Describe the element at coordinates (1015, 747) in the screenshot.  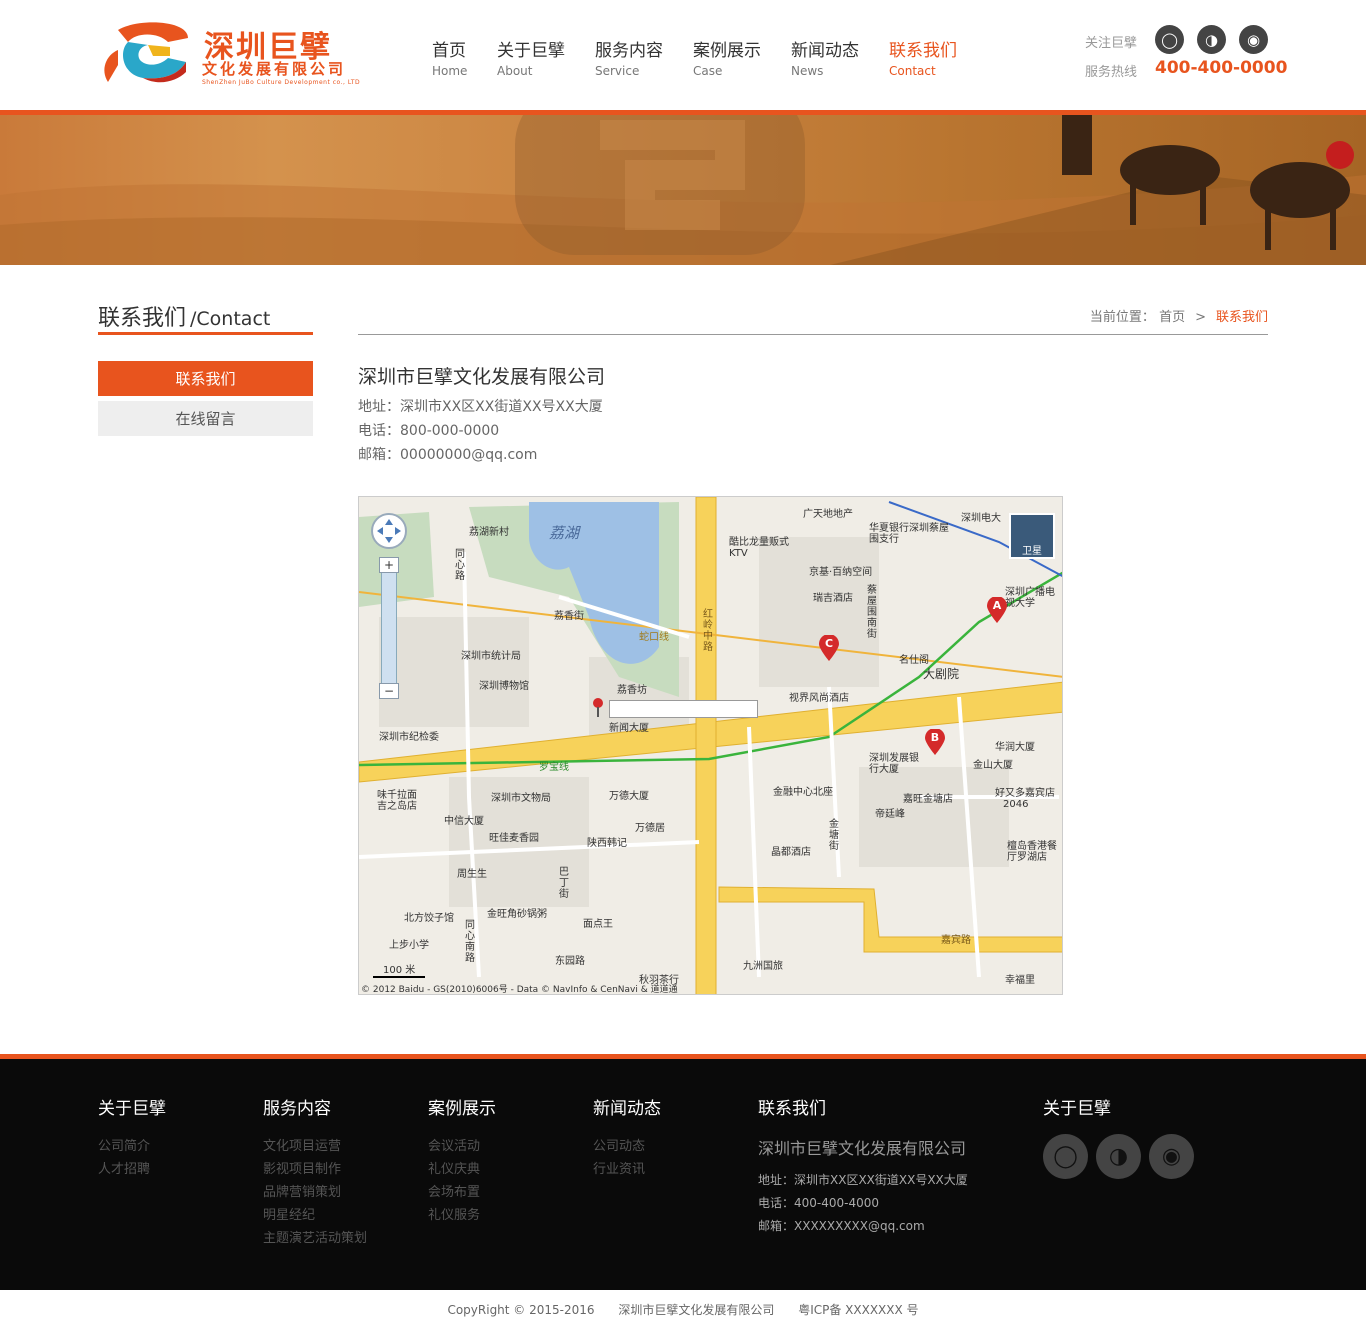
I see `map-label-33: 华润大厦` at that location.